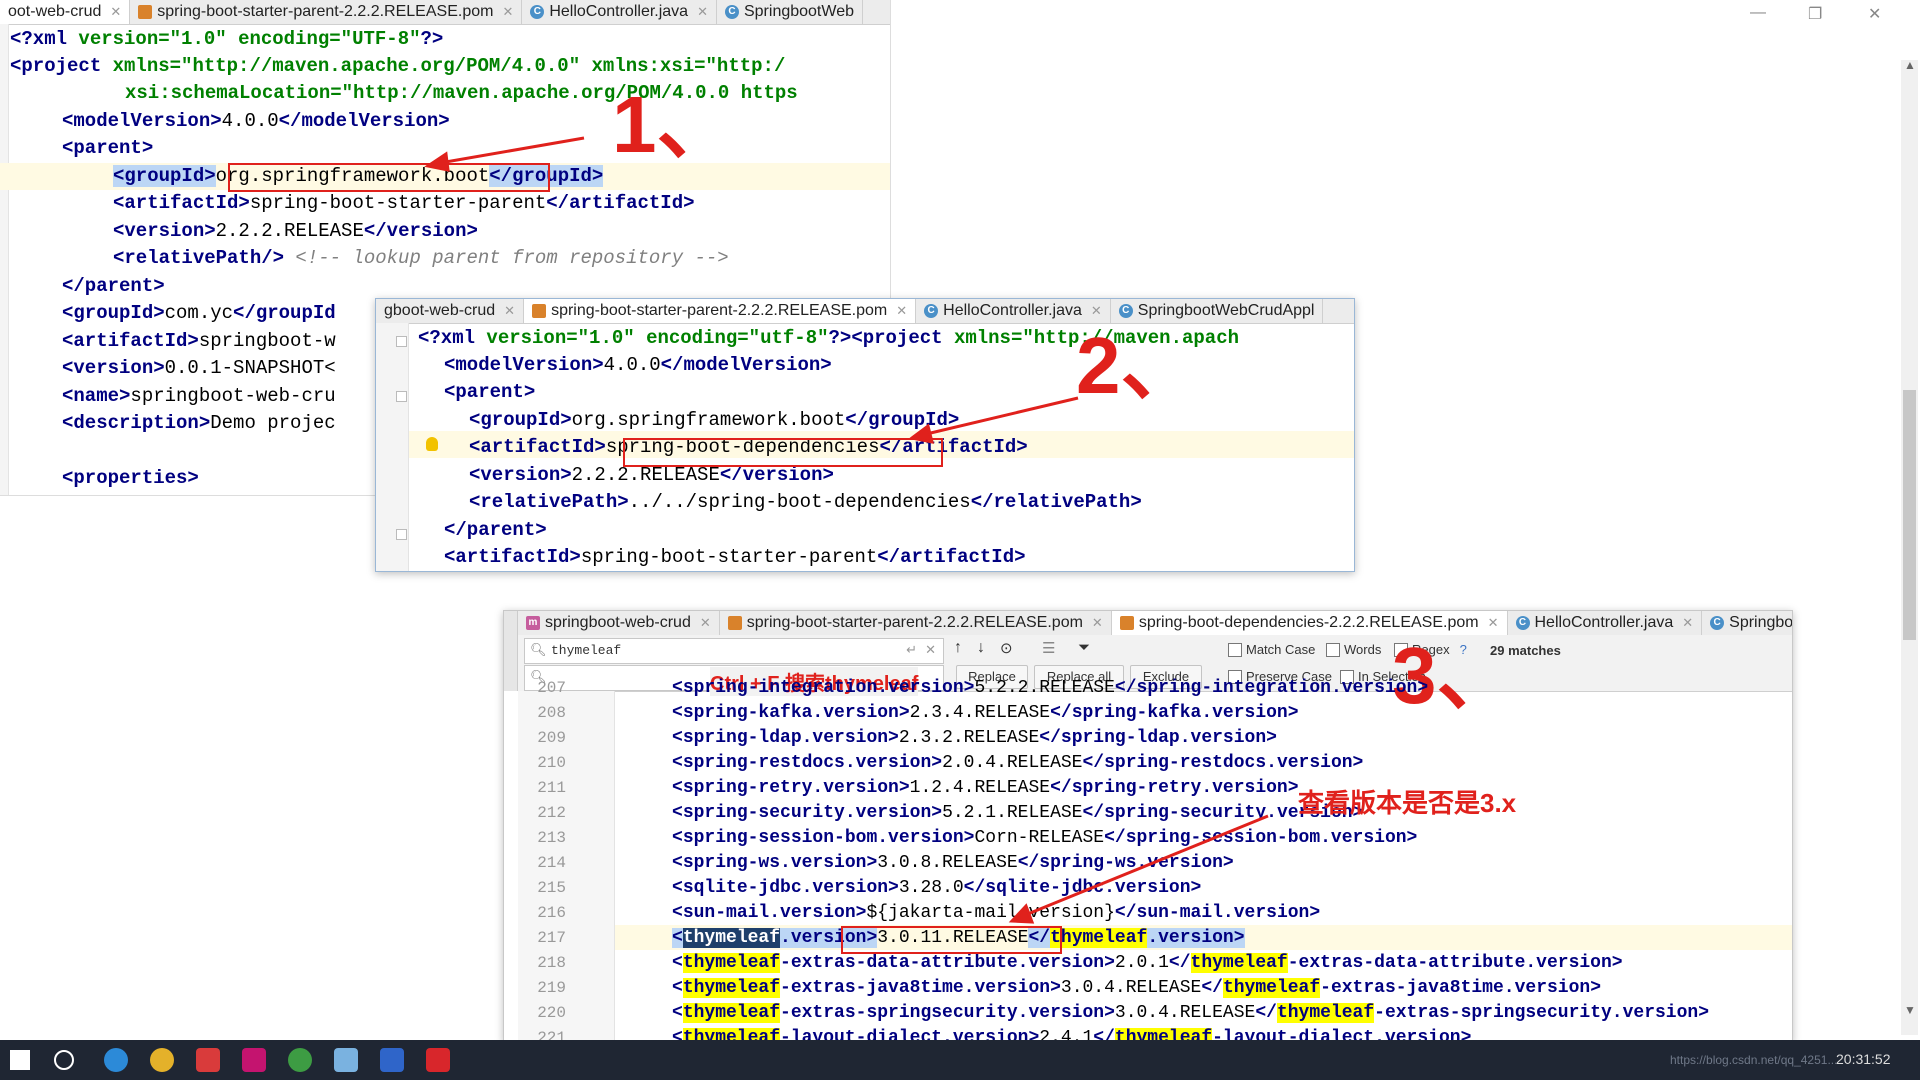  I want to click on prev-occurrence-icon: ↑, so click(958, 648).